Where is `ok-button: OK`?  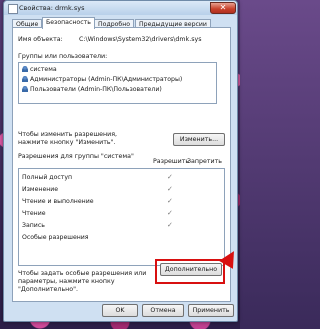 ok-button: OK is located at coordinates (120, 310).